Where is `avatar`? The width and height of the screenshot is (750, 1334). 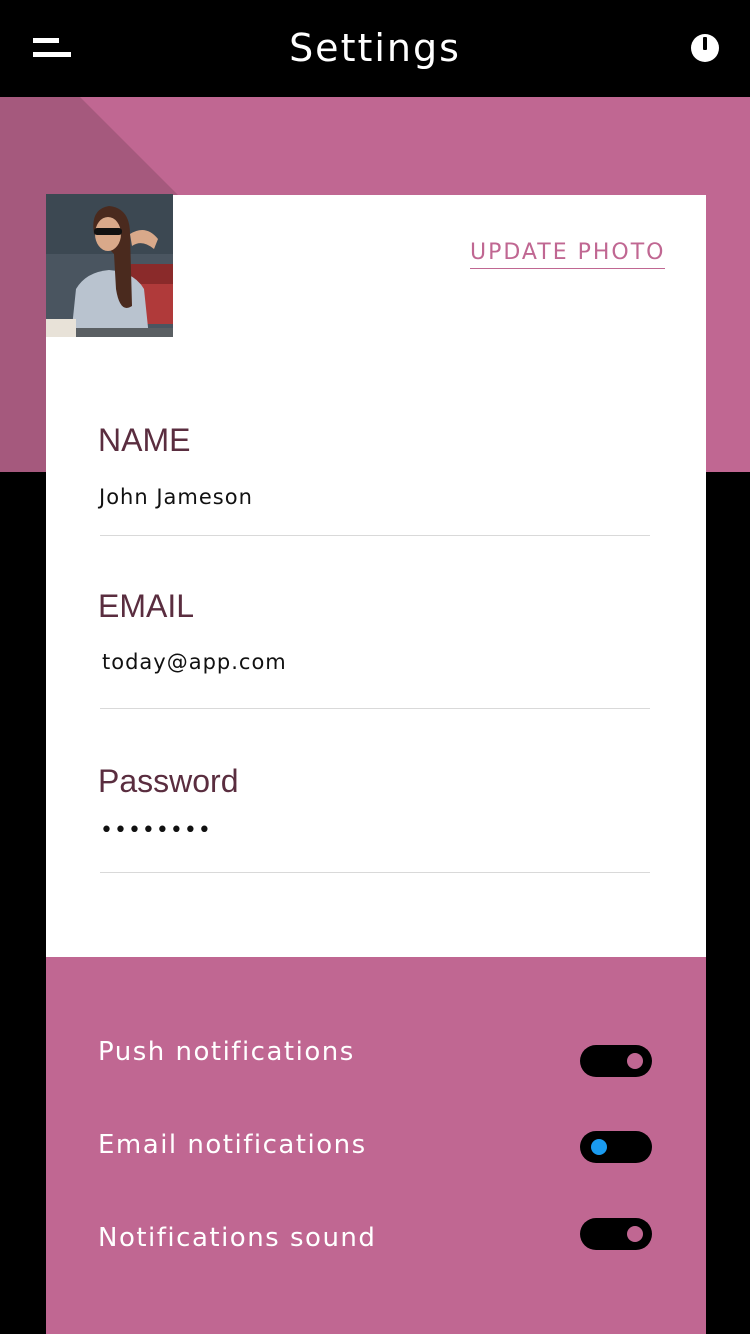
avatar is located at coordinates (109, 265).